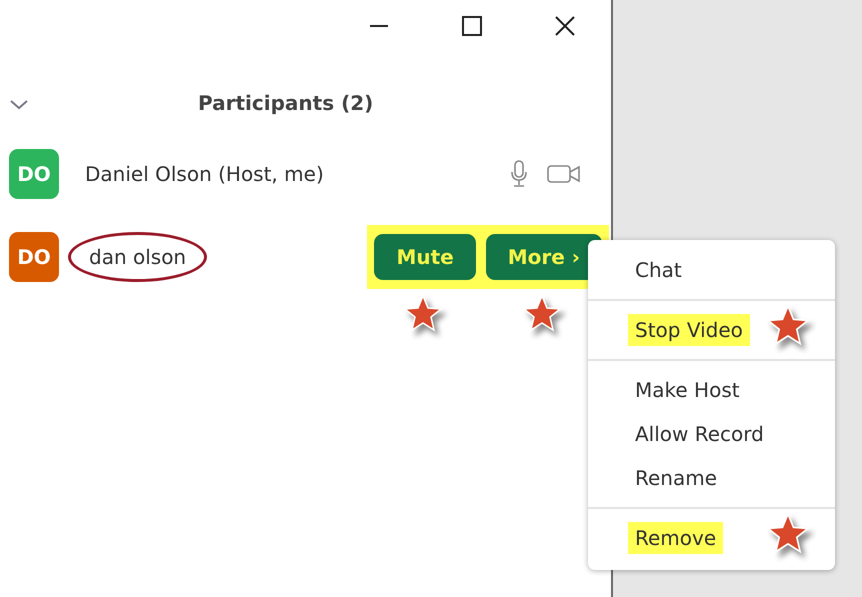 This screenshot has width=862, height=597. What do you see at coordinates (699, 434) in the screenshot?
I see `menu-item: Allow Record` at bounding box center [699, 434].